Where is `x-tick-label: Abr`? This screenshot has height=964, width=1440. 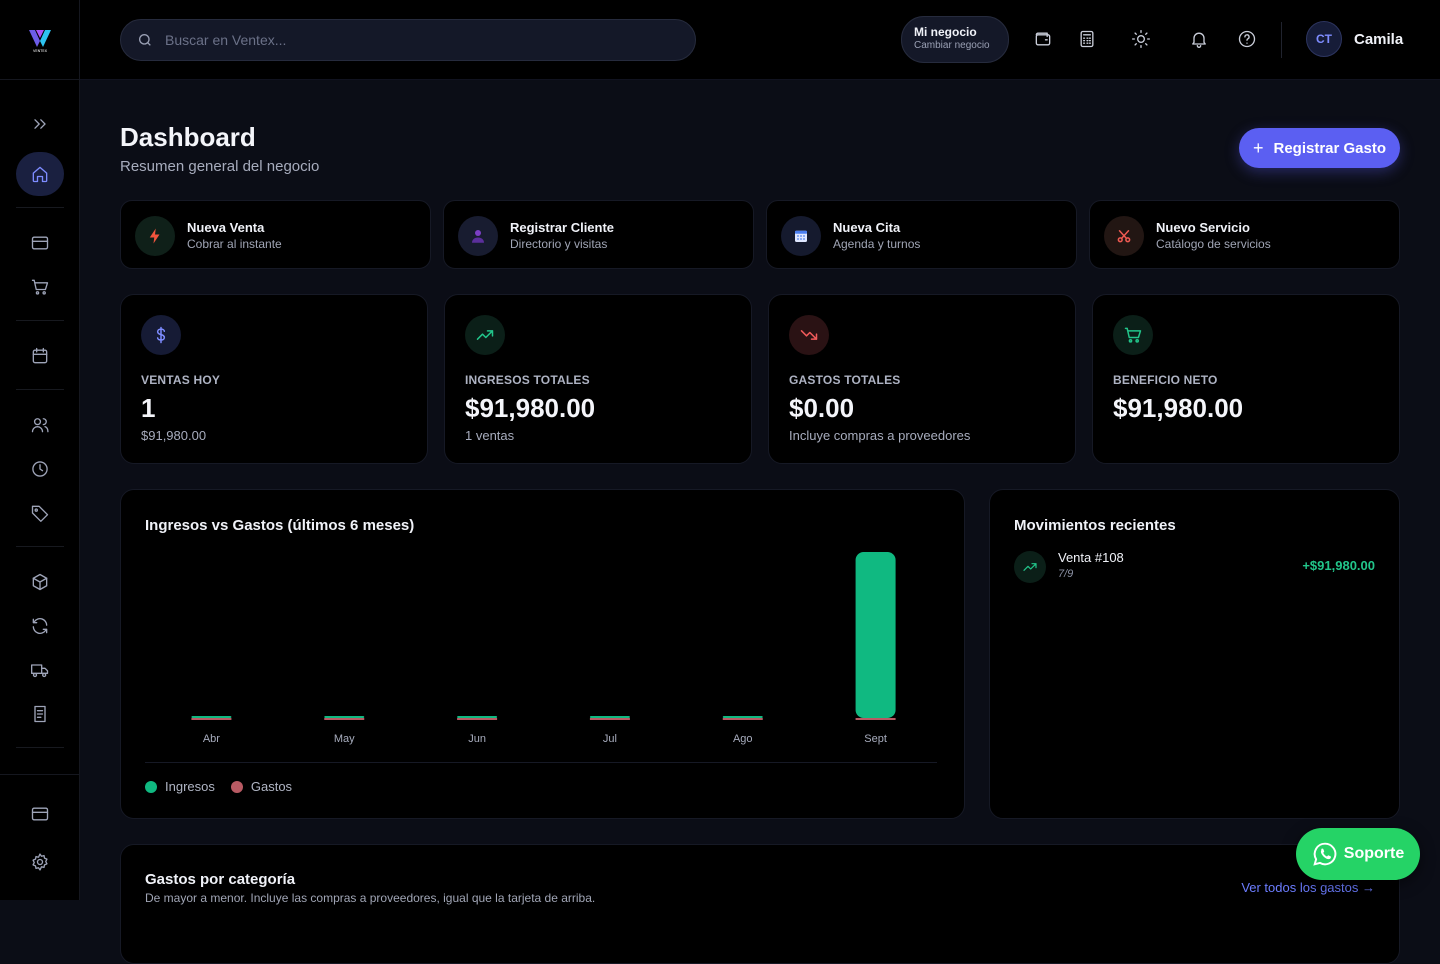 x-tick-label: Abr is located at coordinates (211, 739).